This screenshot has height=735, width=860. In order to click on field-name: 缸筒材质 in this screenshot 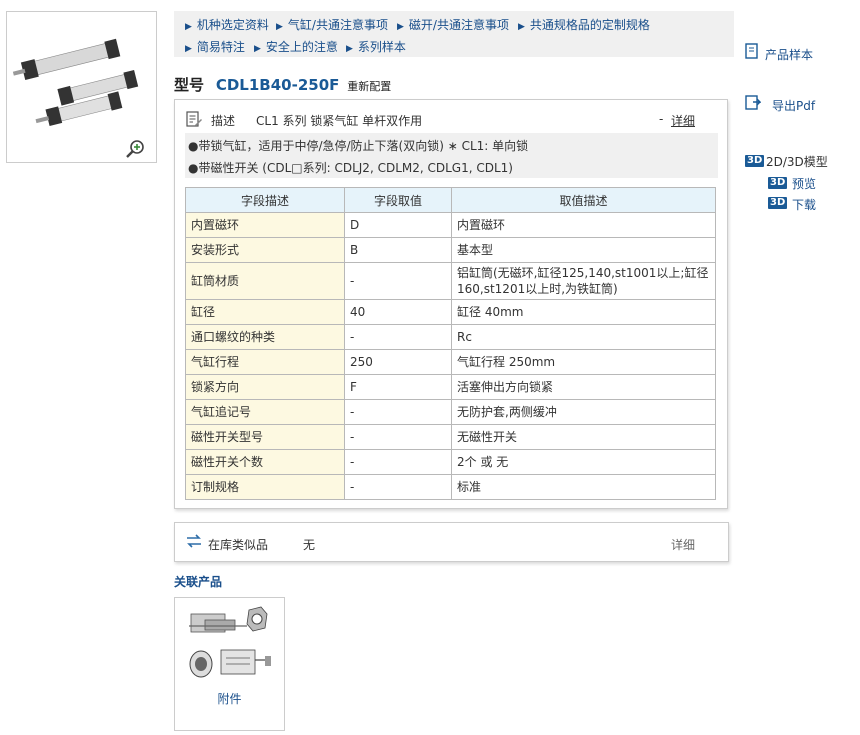, I will do `click(265, 281)`.